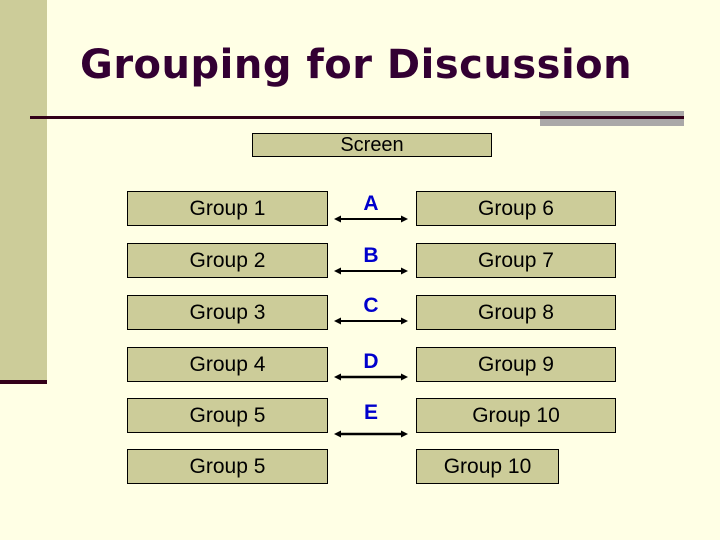 The width and height of the screenshot is (720, 540). I want to click on group-label: Group 4, so click(227, 364).